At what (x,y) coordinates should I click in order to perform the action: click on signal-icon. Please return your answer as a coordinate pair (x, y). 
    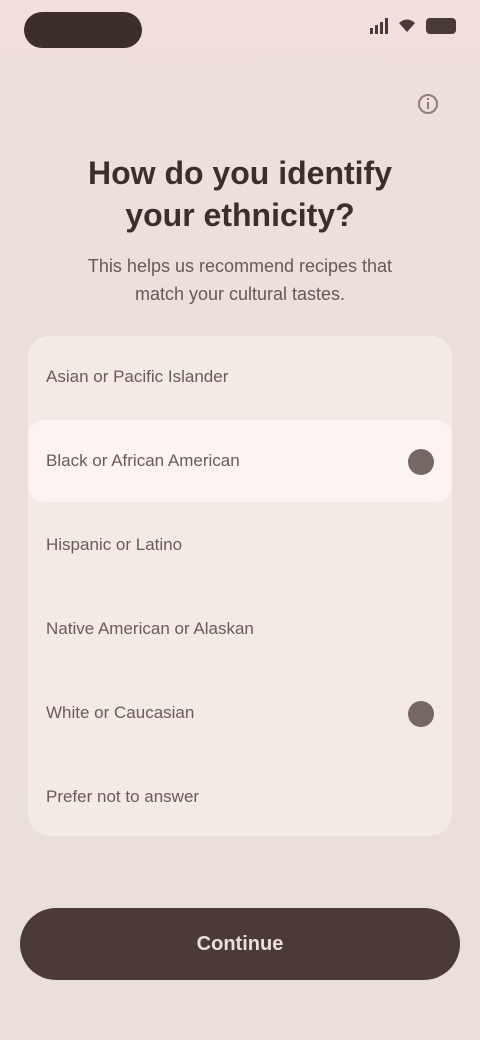
    Looking at the image, I should click on (379, 26).